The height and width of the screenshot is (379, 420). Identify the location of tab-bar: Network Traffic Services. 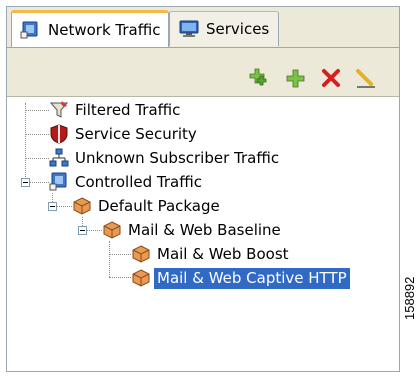
(203, 27).